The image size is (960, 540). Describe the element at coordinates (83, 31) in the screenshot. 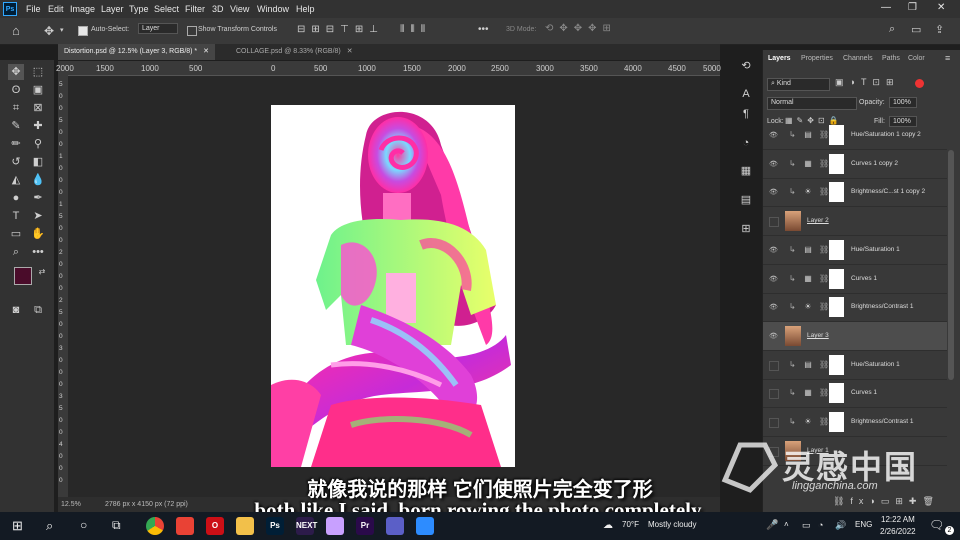

I see `auto-select-checkbox` at that location.